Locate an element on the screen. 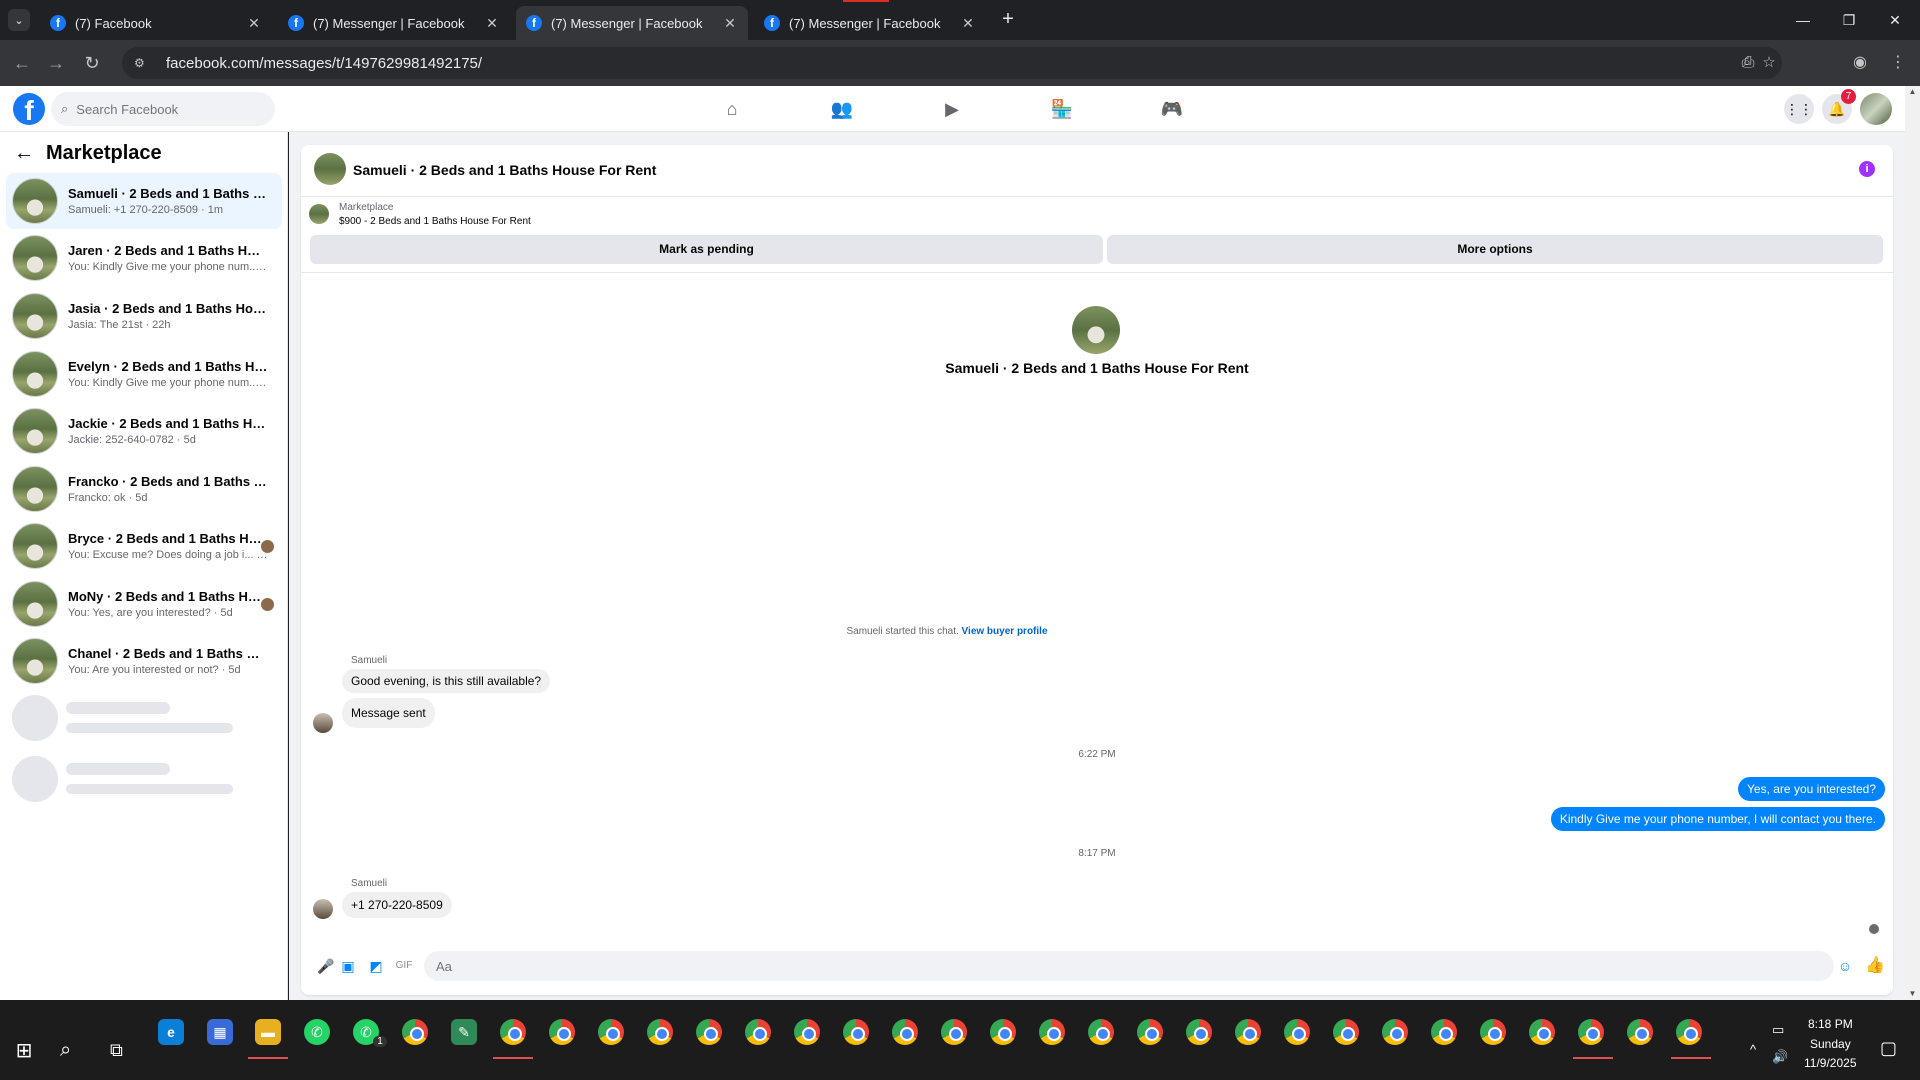 This screenshot has width=1920, height=1080. message-bubble: +1 270-220-8509 is located at coordinates (397, 905).